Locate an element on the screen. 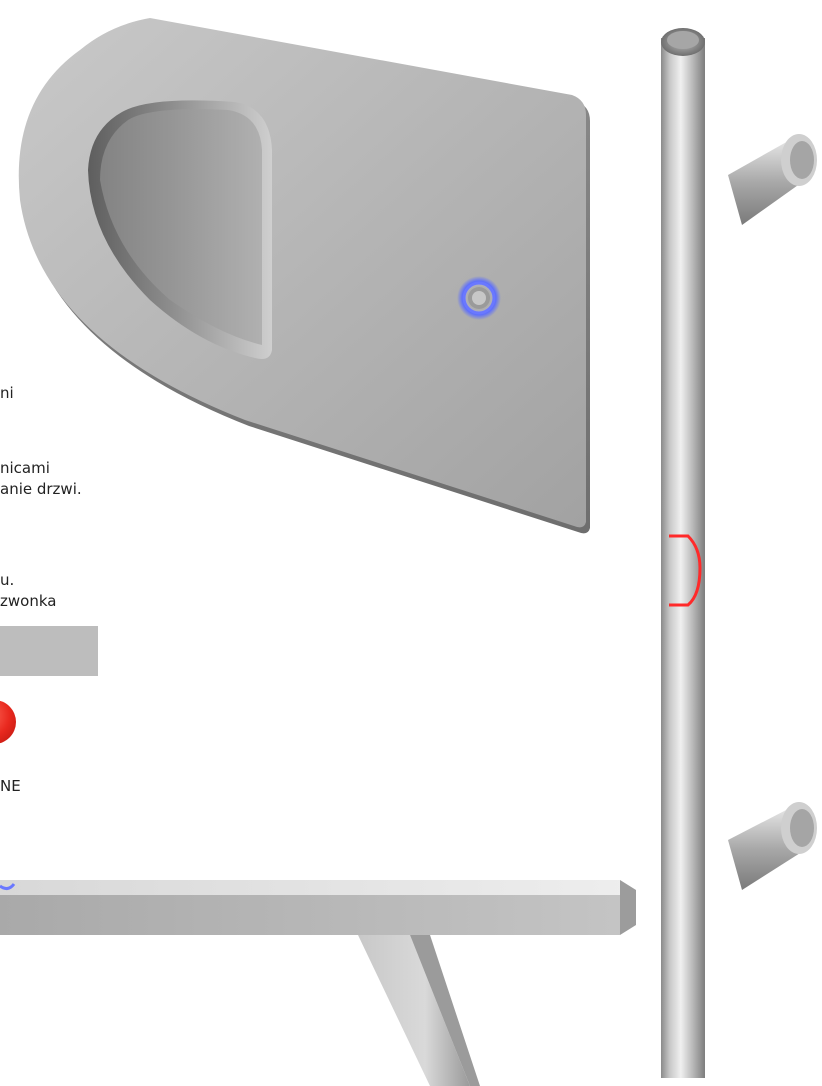 This screenshot has width=822, height=1086. text-fragment-3: anie drzwi. is located at coordinates (41, 489).